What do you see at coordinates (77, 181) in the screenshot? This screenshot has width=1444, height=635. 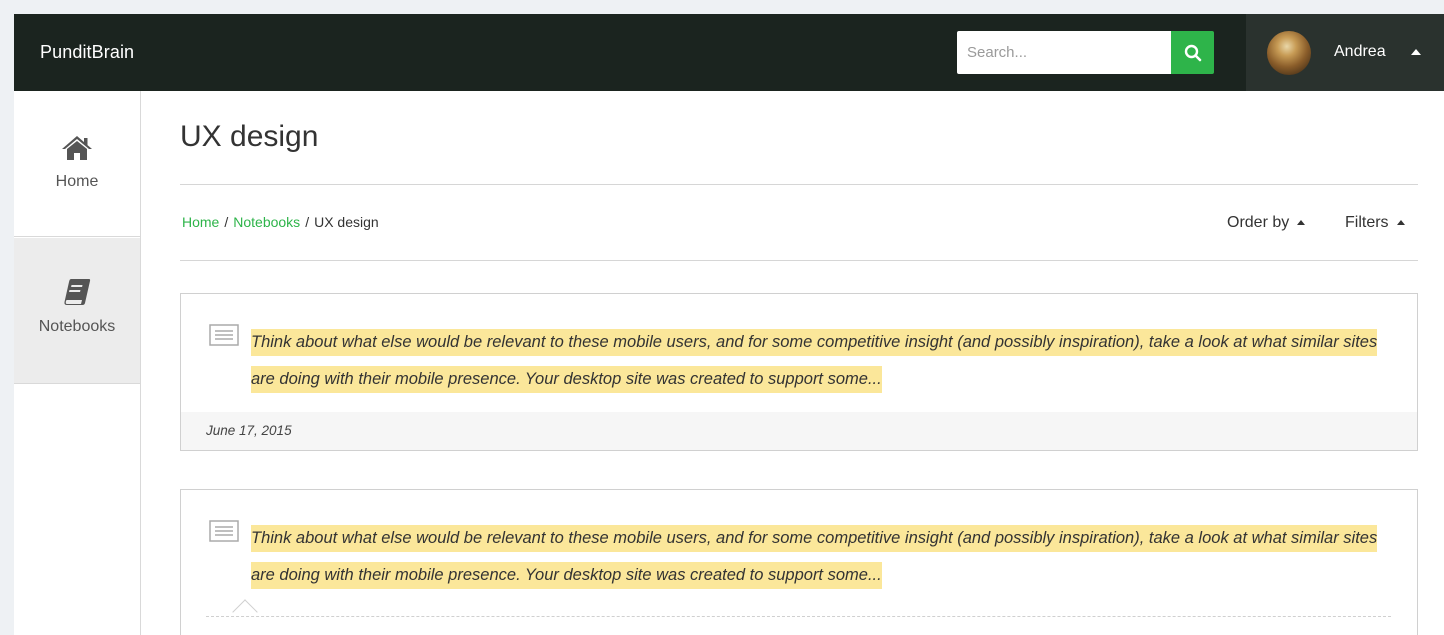 I see `sidebar-item-label: Home` at bounding box center [77, 181].